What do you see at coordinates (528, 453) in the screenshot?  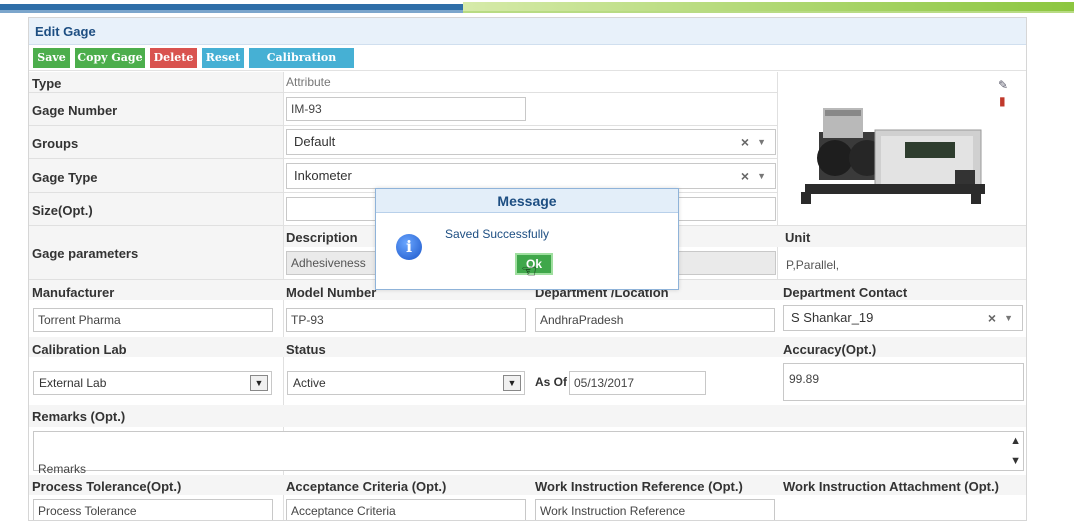 I see `remarks-textarea: Remarks ▲ ▼` at bounding box center [528, 453].